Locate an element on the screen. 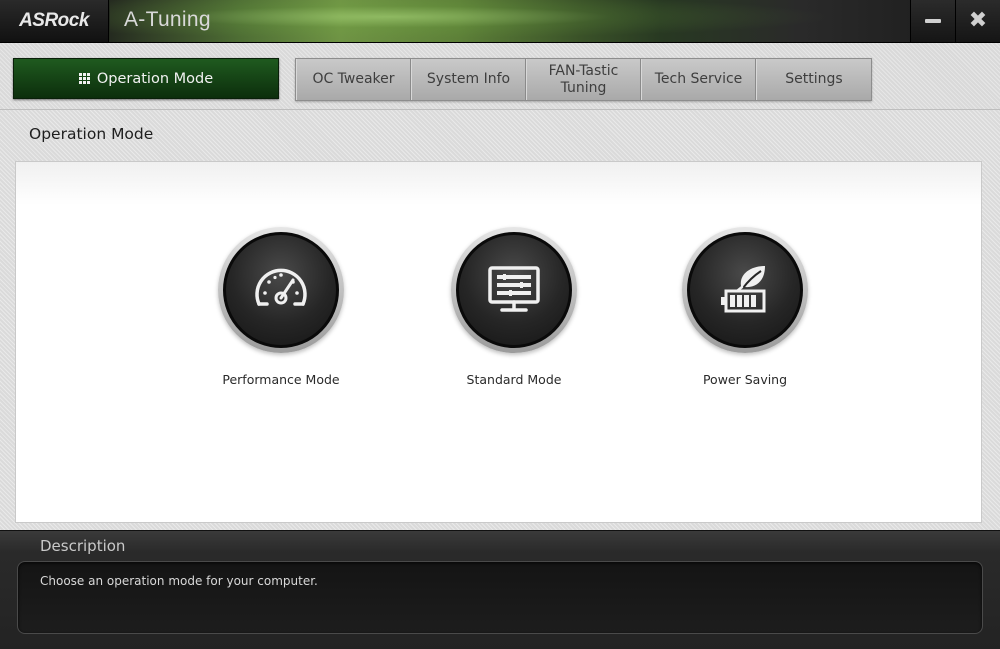  logo-text: ASRock is located at coordinates (54, 20).